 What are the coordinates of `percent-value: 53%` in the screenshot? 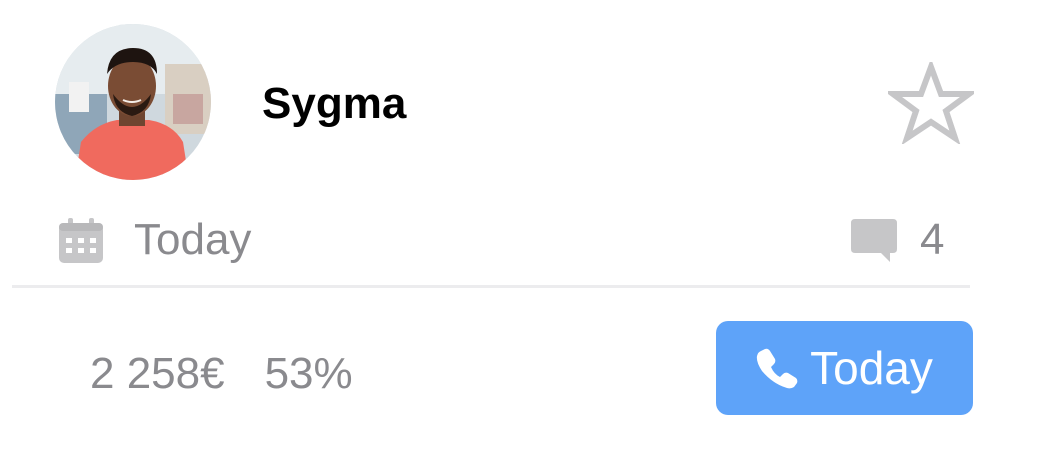 It's located at (308, 373).